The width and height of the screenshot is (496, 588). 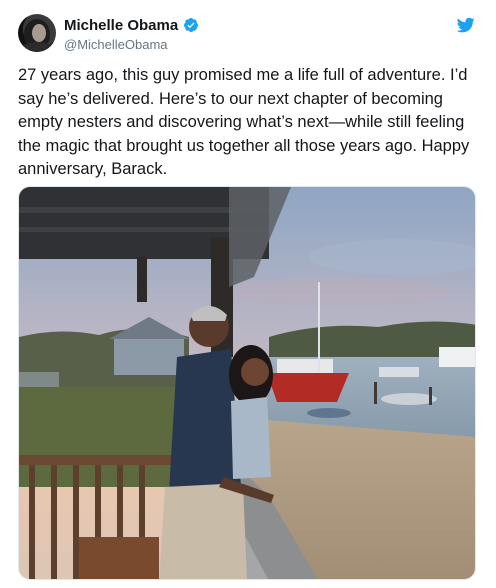 I want to click on author-handle: @MichelleObama, so click(x=131, y=44).